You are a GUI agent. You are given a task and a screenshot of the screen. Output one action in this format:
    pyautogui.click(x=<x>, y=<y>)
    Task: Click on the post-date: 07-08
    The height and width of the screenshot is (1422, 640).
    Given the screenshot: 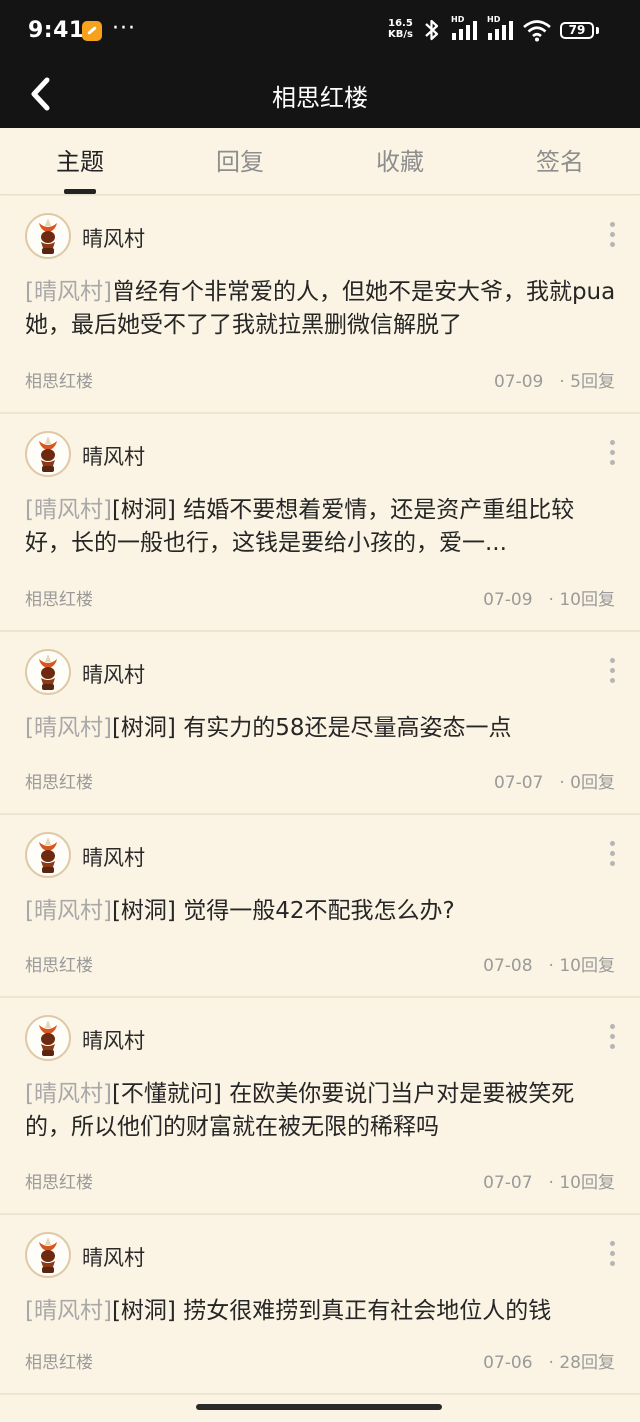 What is the action you would take?
    pyautogui.click(x=508, y=966)
    